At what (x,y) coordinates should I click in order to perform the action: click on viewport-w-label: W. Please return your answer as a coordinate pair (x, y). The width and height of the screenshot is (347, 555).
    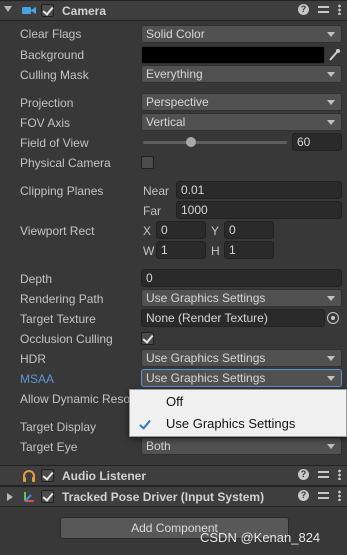
    Looking at the image, I should click on (149, 251).